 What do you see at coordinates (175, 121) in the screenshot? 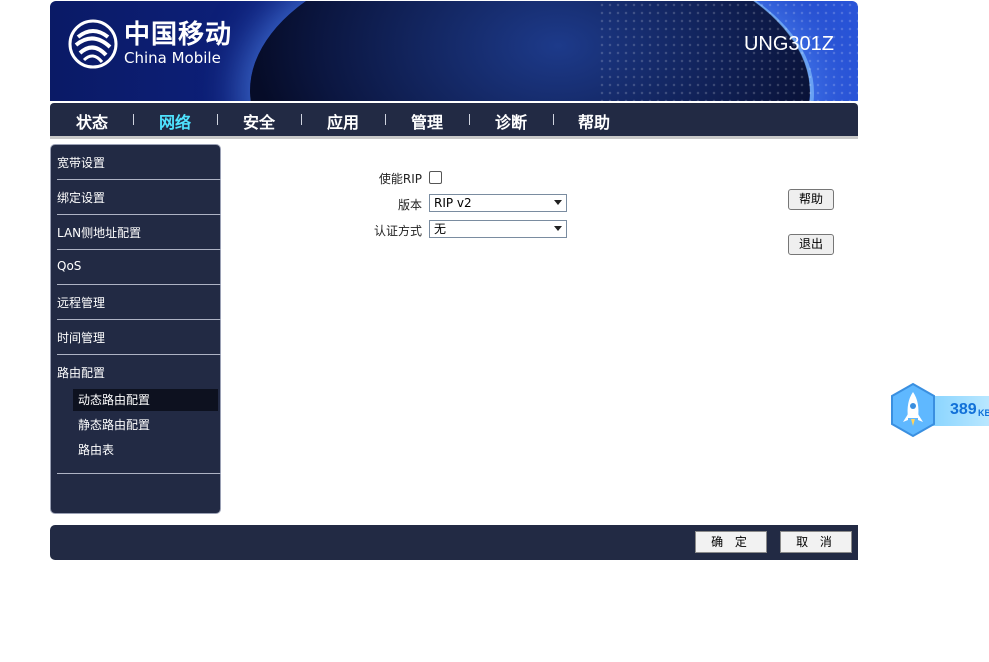
I see `nav-network: 网络` at bounding box center [175, 121].